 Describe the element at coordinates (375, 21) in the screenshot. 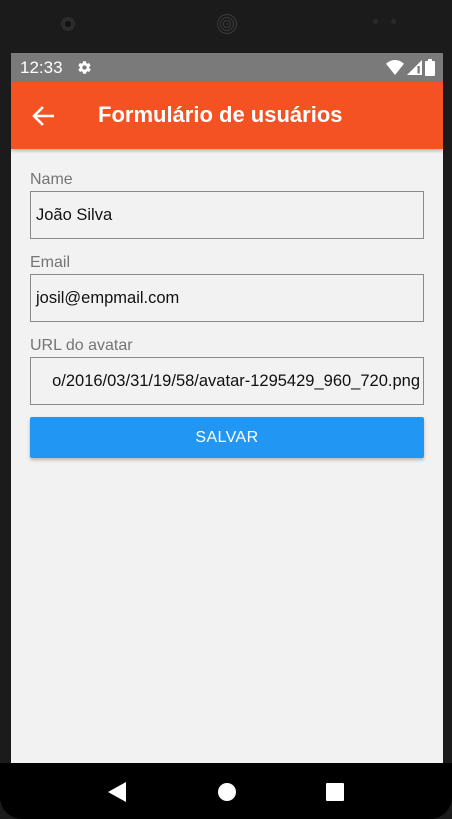

I see `proximity-sensor` at that location.